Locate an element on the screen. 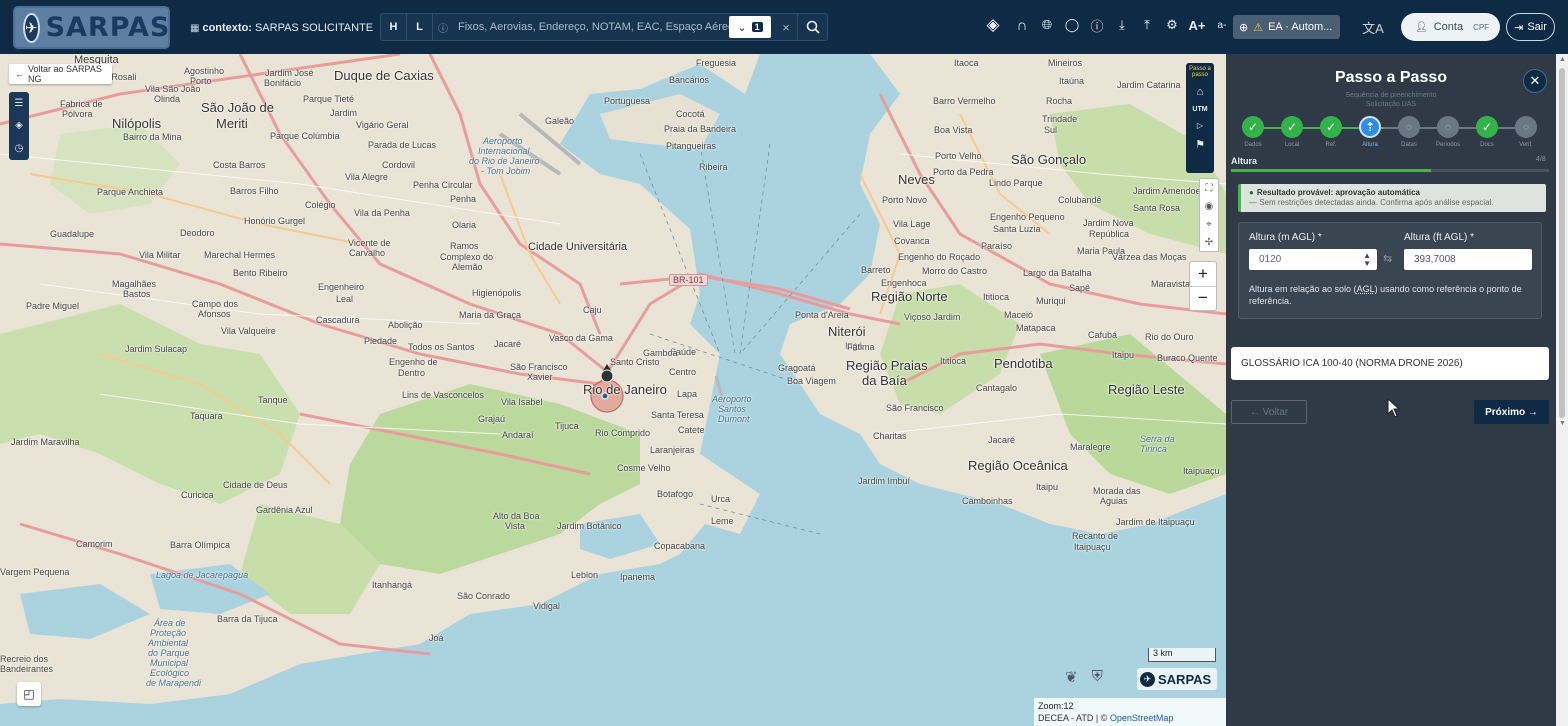 This screenshot has width=1568, height=726. panel-subtitle-1: Sequência de preenchimento is located at coordinates (1391, 95).